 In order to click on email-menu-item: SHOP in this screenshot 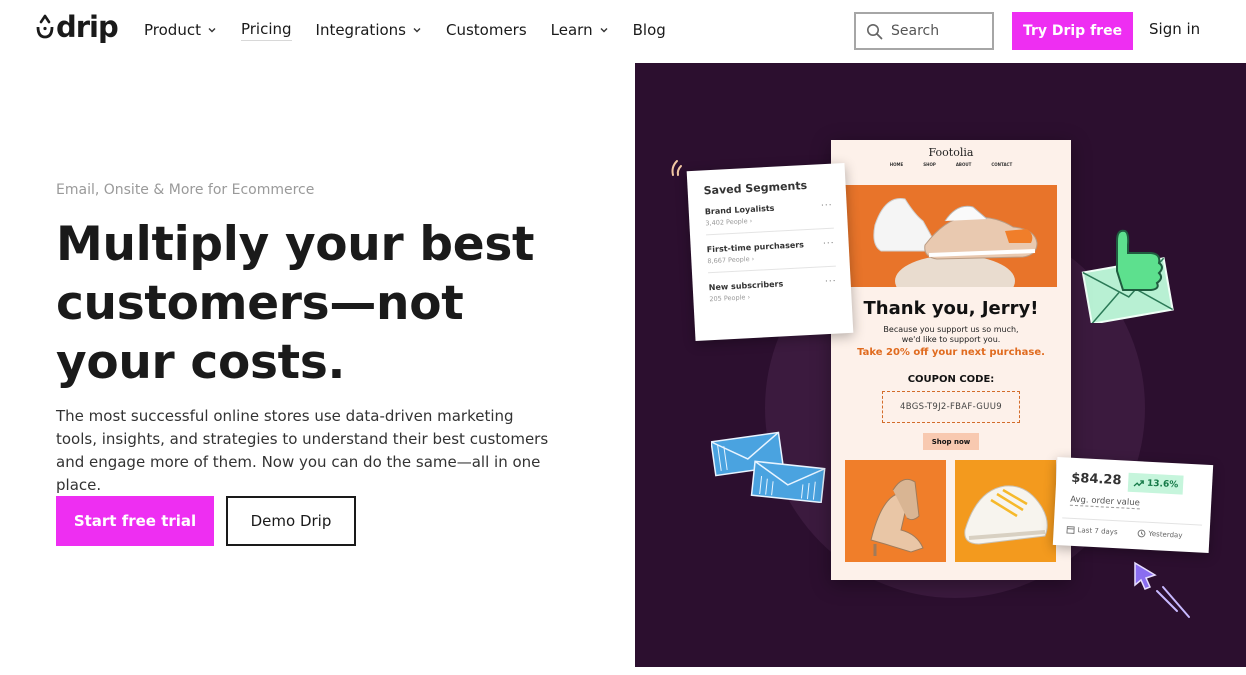, I will do `click(929, 164)`.